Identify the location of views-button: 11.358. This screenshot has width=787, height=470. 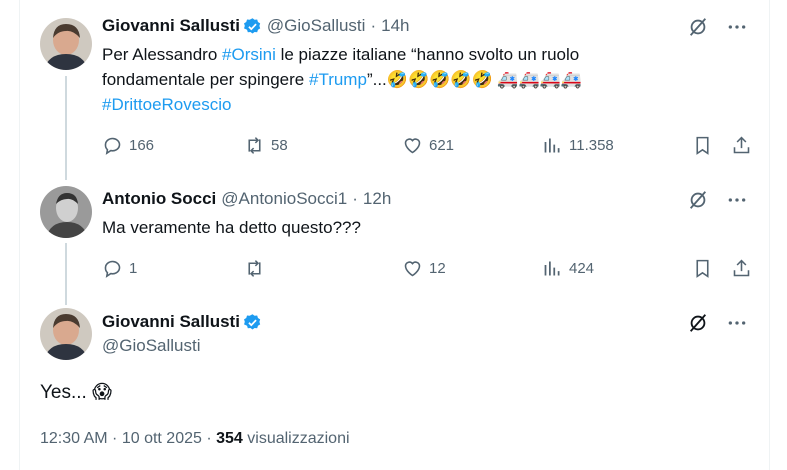
(578, 145).